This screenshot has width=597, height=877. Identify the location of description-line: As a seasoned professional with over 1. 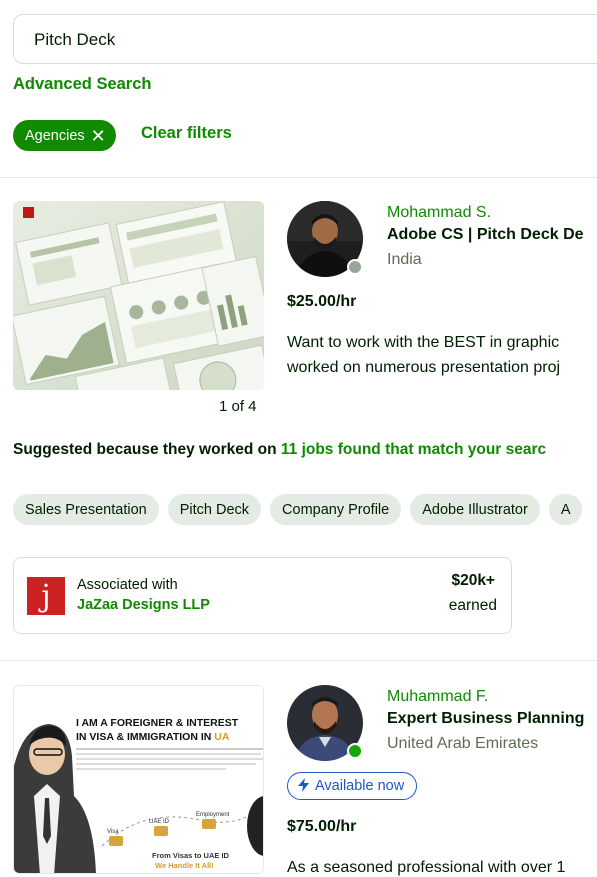
(426, 867).